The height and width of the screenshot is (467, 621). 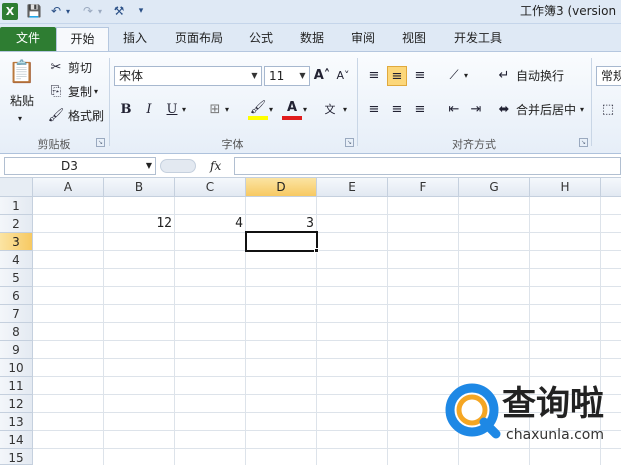 I want to click on tab-page-layout: 页面布局, so click(x=199, y=39).